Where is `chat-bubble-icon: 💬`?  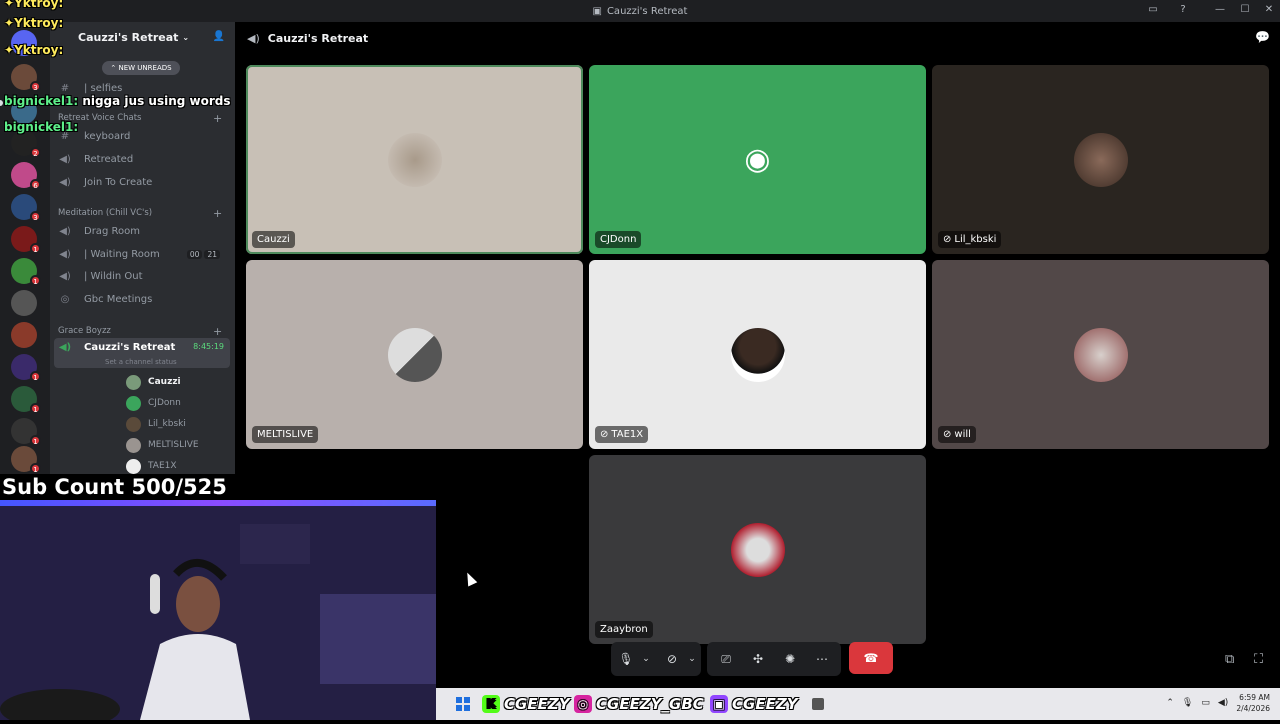
chat-bubble-icon: 💬 is located at coordinates (1262, 37).